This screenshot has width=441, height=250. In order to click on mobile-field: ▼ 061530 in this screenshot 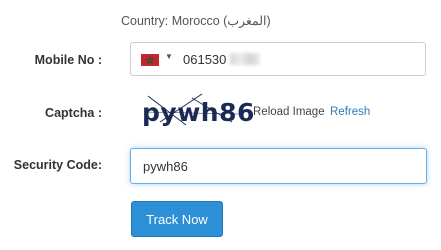, I will do `click(278, 59)`.